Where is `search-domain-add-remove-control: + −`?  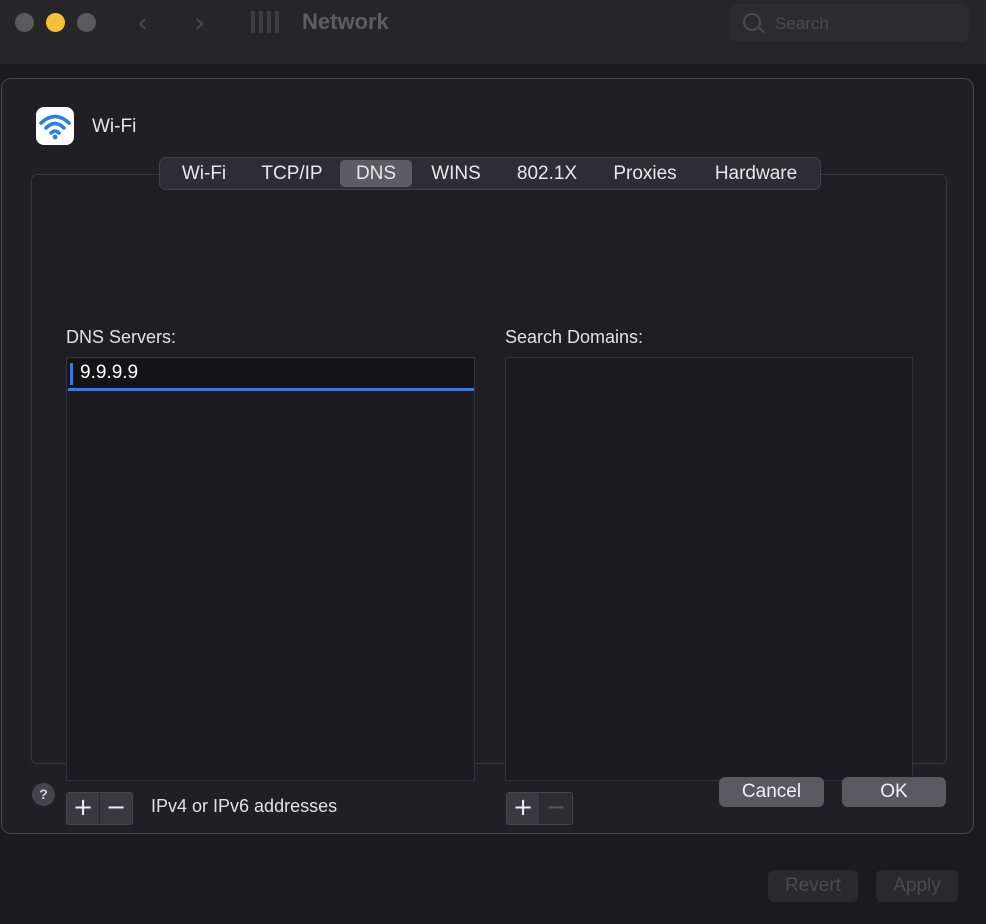
search-domain-add-remove-control: + − is located at coordinates (539, 808).